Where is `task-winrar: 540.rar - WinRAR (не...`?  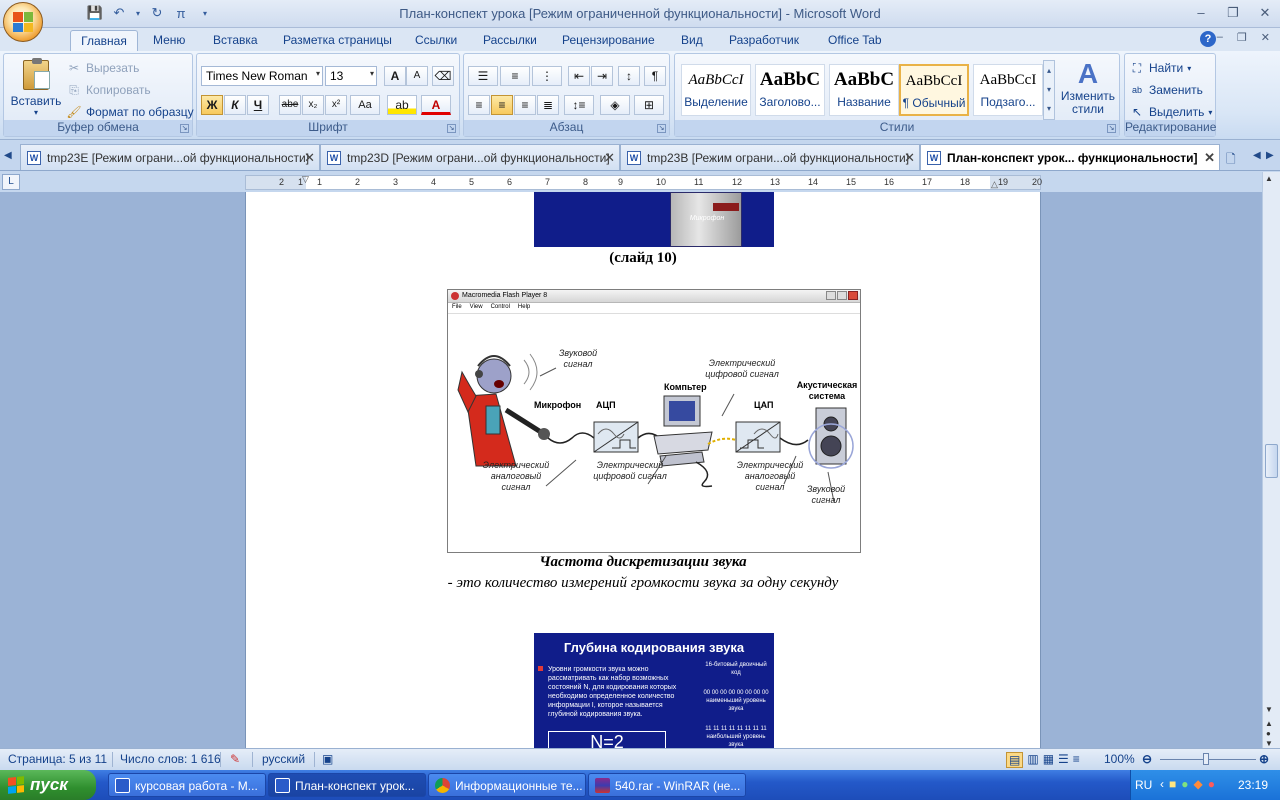 task-winrar: 540.rar - WinRAR (не... is located at coordinates (667, 785).